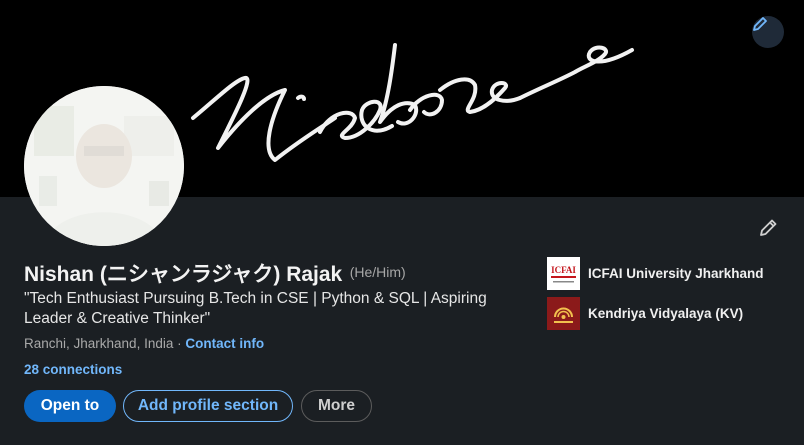  What do you see at coordinates (563, 313) in the screenshot?
I see `kv-logo-icon` at bounding box center [563, 313].